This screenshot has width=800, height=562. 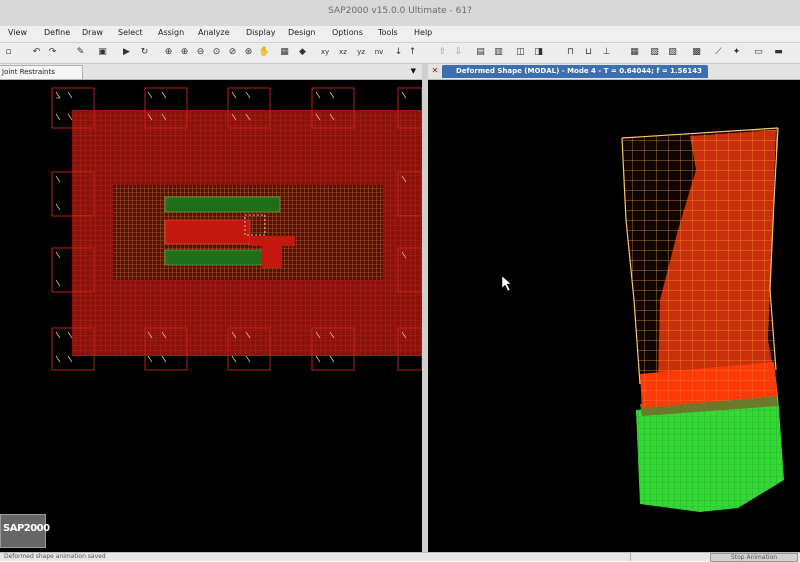 I want to click on redo-icon: ↷, so click(x=52, y=52).